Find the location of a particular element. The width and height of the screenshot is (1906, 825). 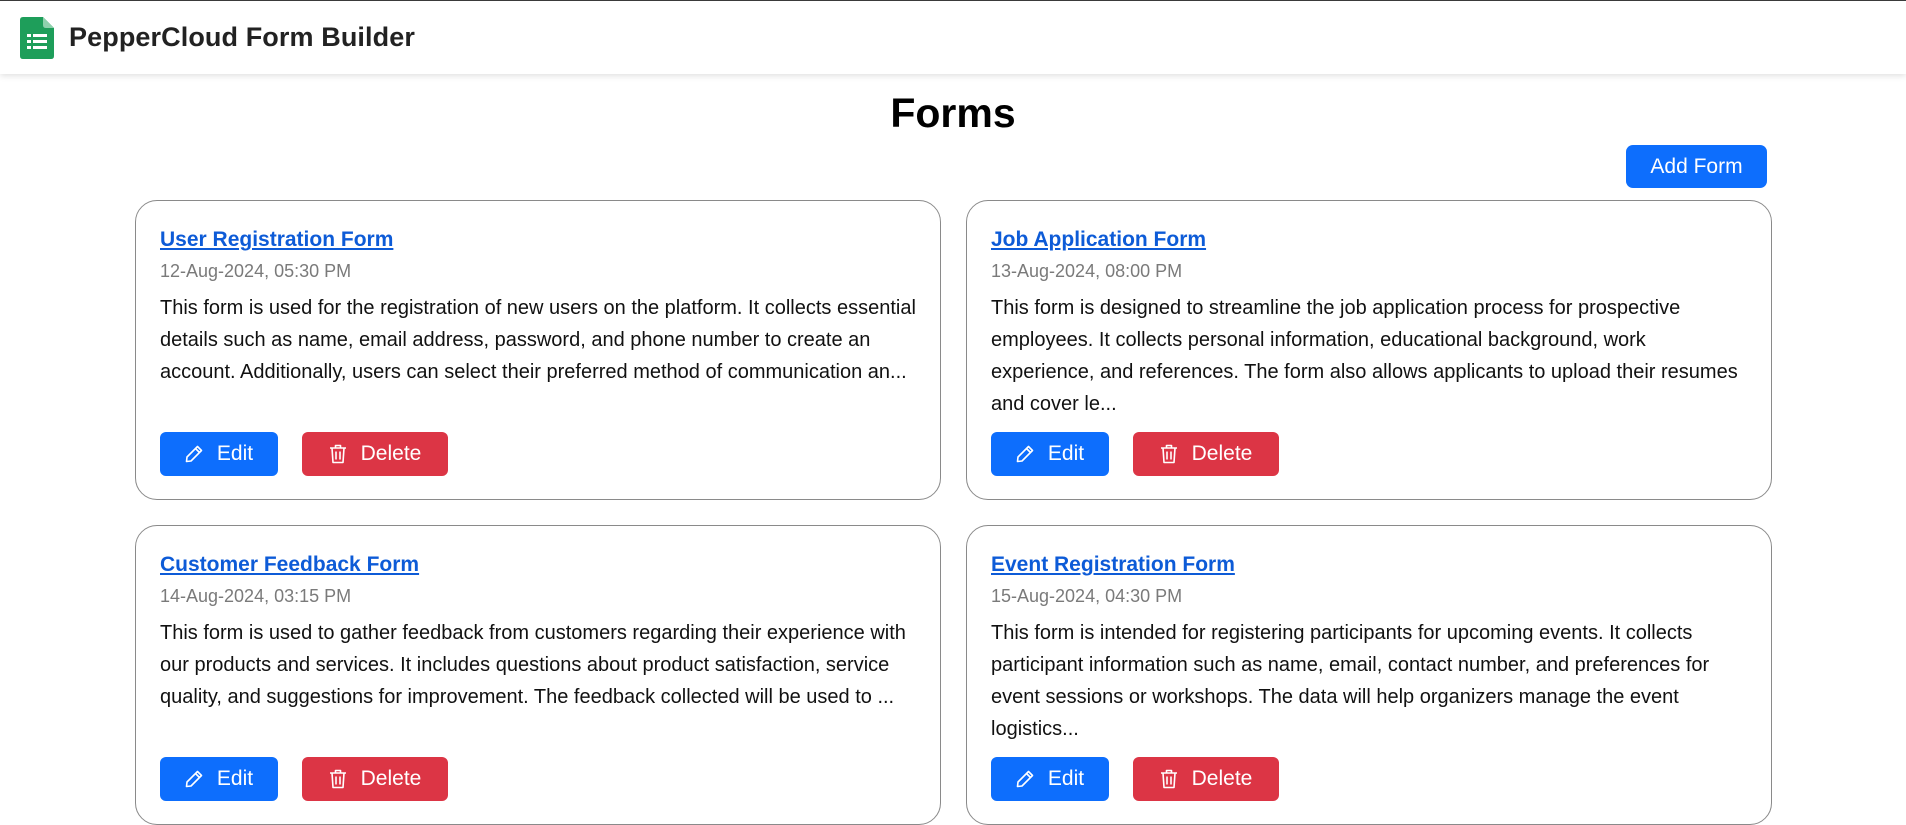

form-title-link: Customer Feedback Form is located at coordinates (289, 565).